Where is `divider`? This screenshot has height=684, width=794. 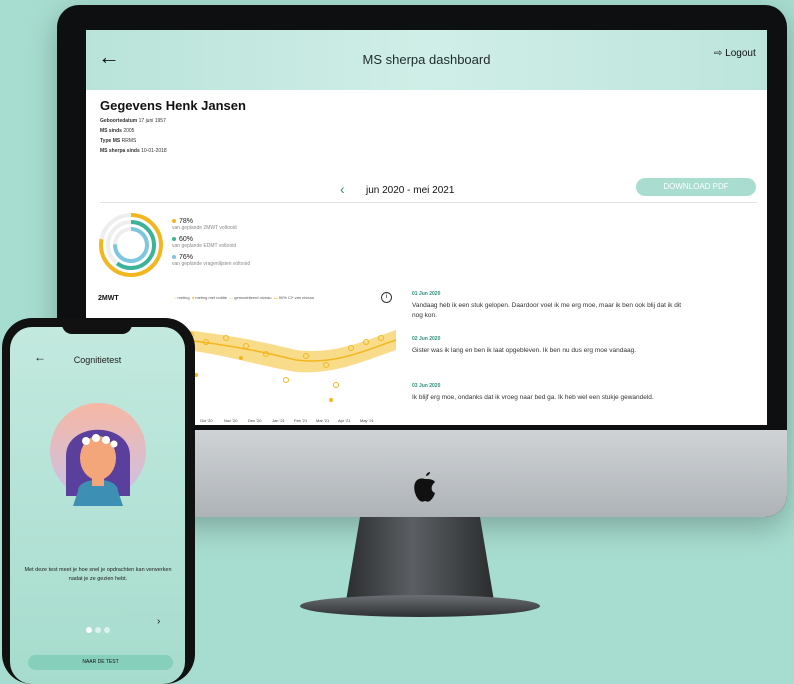
divider is located at coordinates (428, 202).